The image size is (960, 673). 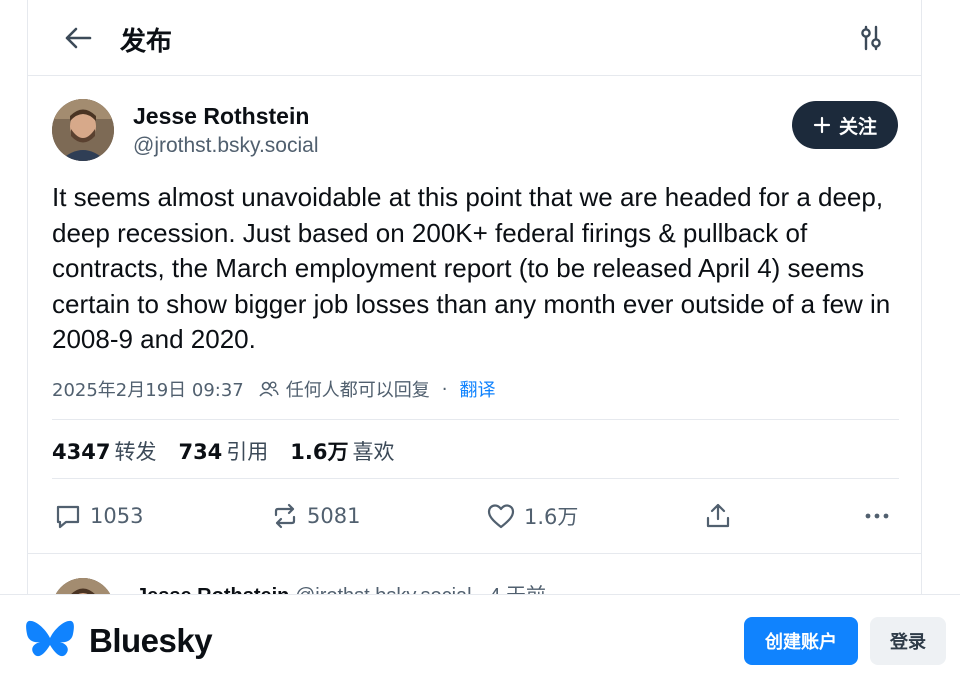 What do you see at coordinates (135, 452) in the screenshot?
I see `reposts-label: 转发` at bounding box center [135, 452].